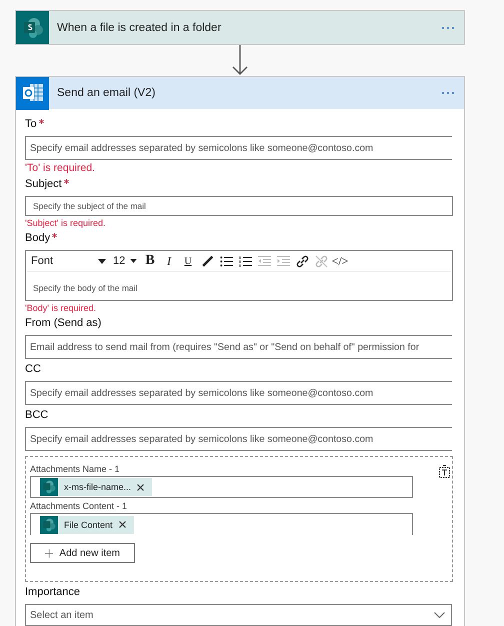 The width and height of the screenshot is (504, 626). Describe the element at coordinates (33, 93) in the screenshot. I see `outlook-icon` at that location.